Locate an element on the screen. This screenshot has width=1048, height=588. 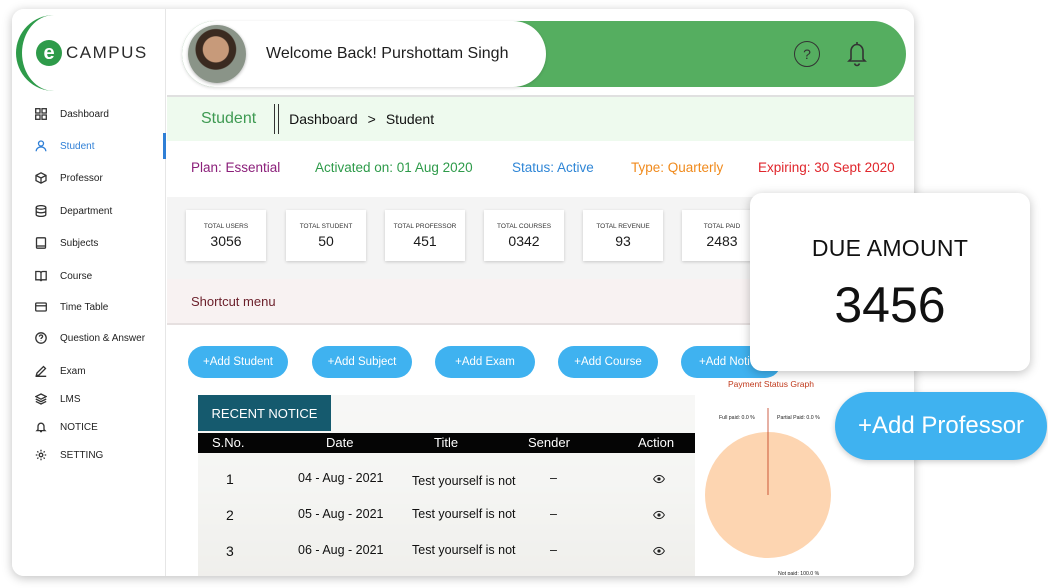
sidebar-item-setting: SETTING is located at coordinates (89, 455).